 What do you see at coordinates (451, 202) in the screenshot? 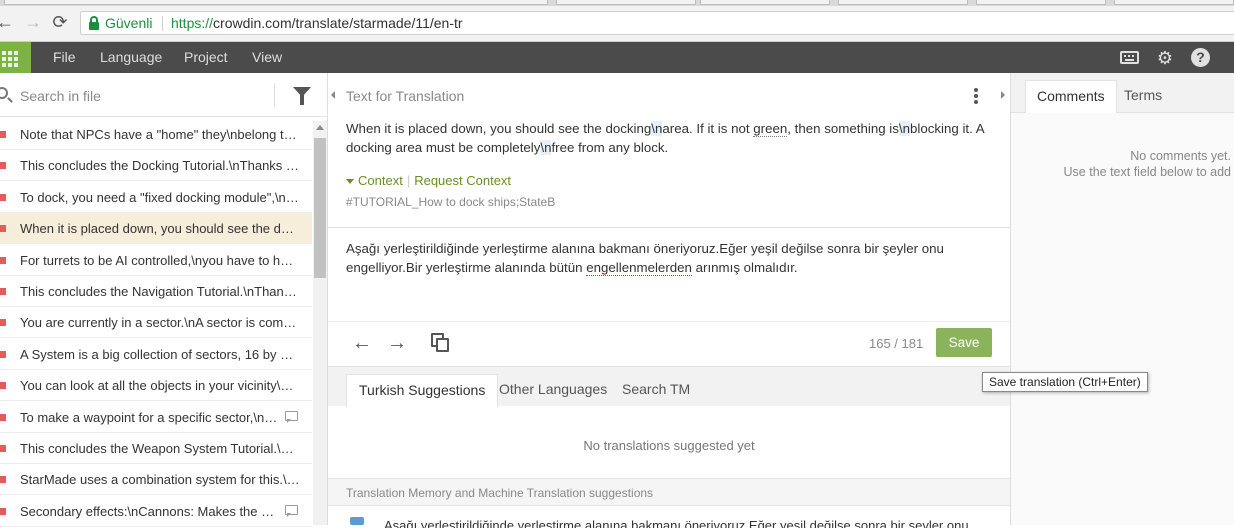
I see `string-key: #TUTORIAL_How to dock ships;StateB` at bounding box center [451, 202].